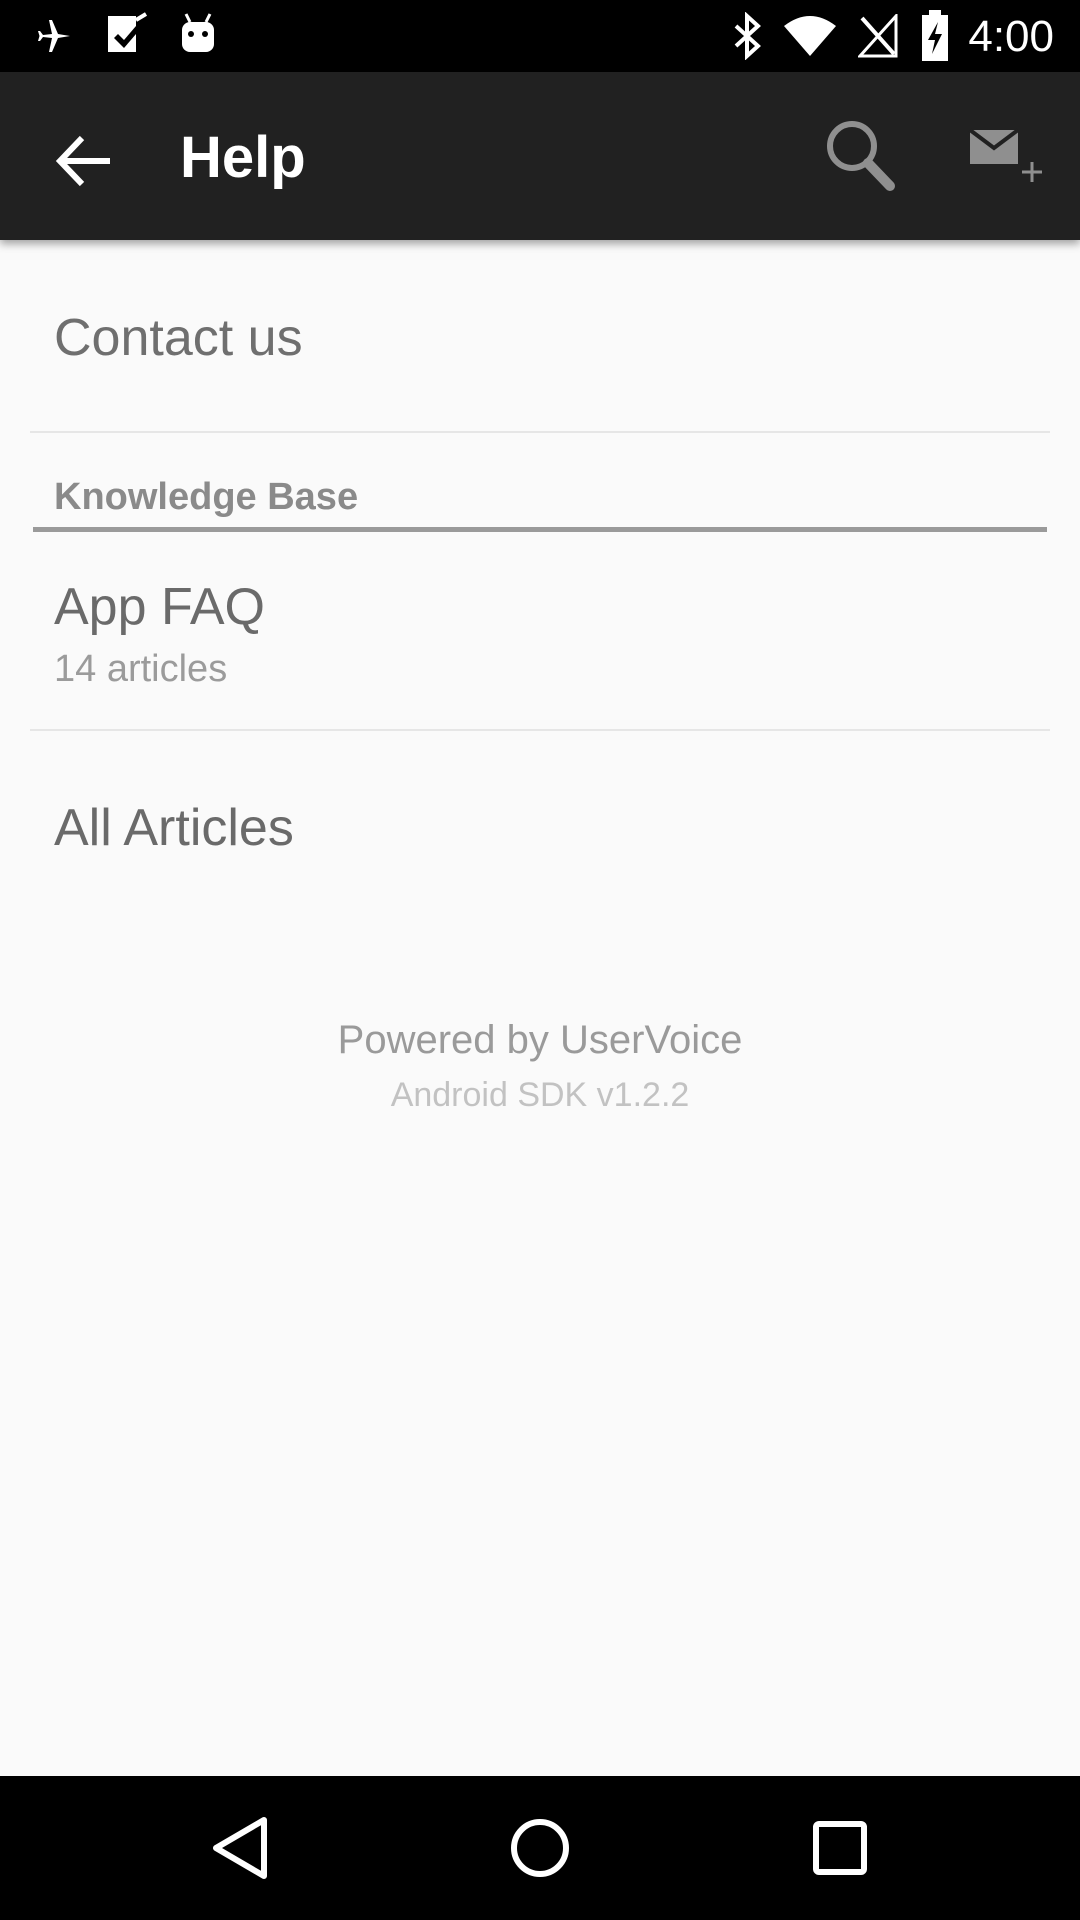 Image resolution: width=1080 pixels, height=1920 pixels. I want to click on android-icon, so click(198, 32).